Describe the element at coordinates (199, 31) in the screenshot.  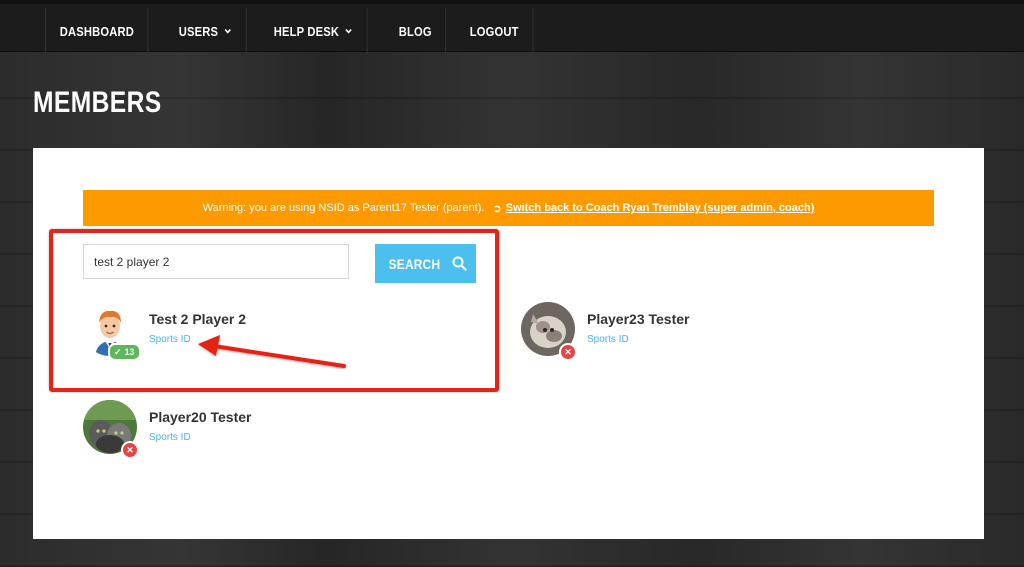
I see `nav-label: USERS` at that location.